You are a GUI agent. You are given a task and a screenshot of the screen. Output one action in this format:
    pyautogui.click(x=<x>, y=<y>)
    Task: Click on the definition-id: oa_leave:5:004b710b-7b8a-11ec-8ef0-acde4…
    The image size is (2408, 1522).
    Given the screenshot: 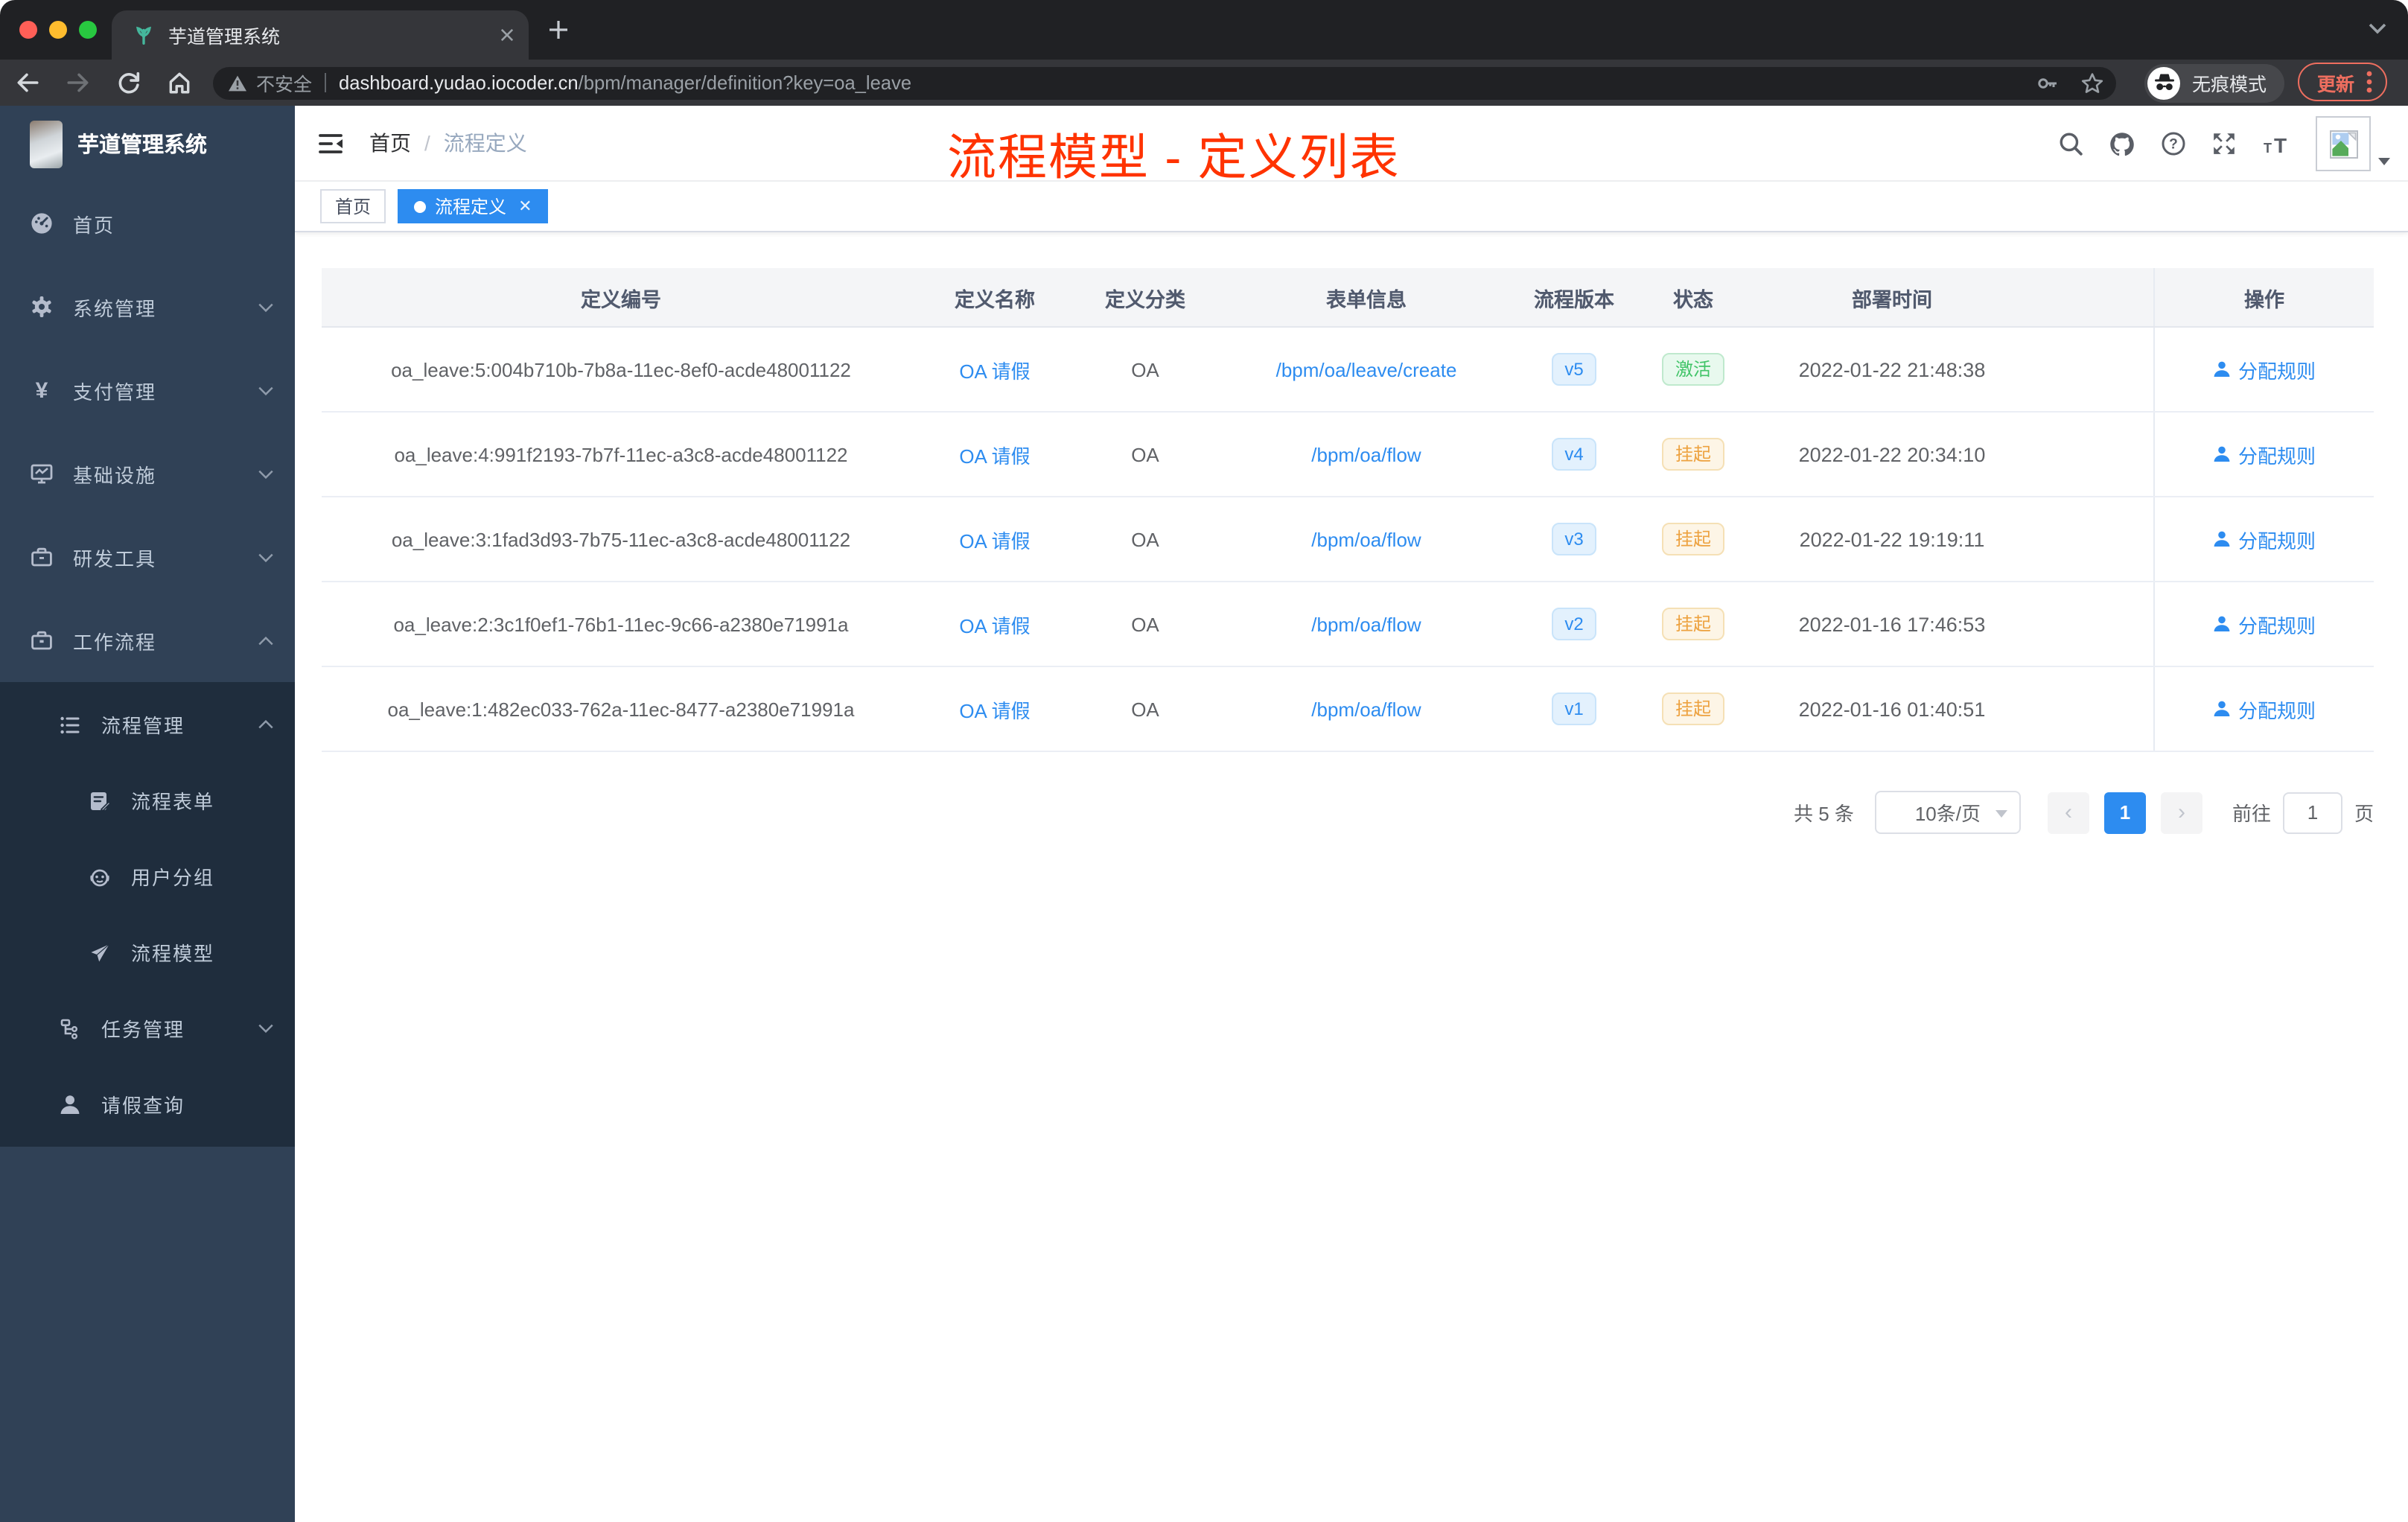 What is the action you would take?
    pyautogui.click(x=621, y=369)
    